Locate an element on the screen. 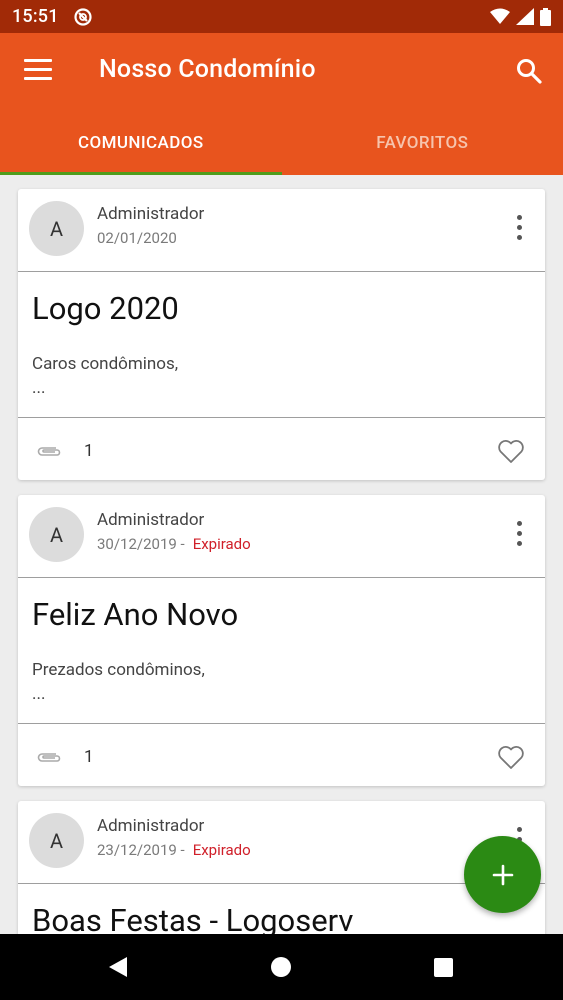 This screenshot has height=1000, width=563. post-date: 30/12/2019 - is located at coordinates (141, 544).